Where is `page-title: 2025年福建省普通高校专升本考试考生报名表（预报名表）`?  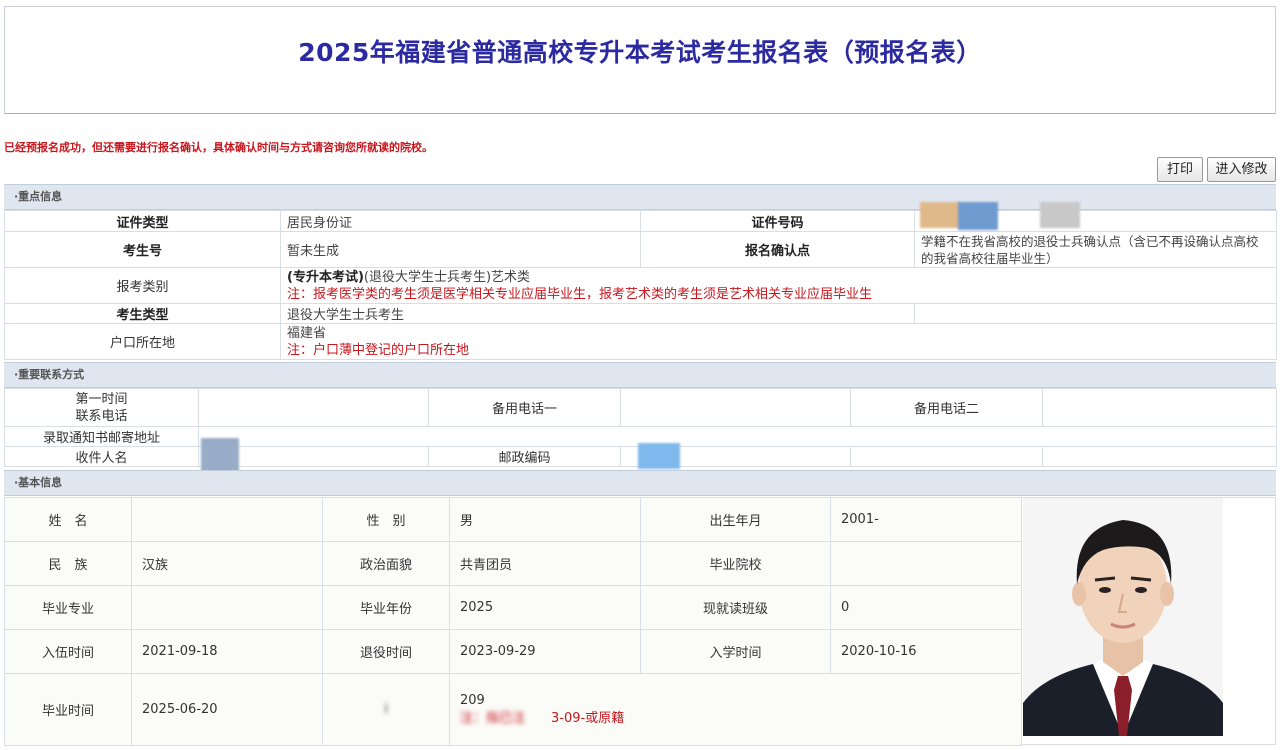 page-title: 2025年福建省普通高校专升本考试考生报名表（预报名表） is located at coordinates (640, 52).